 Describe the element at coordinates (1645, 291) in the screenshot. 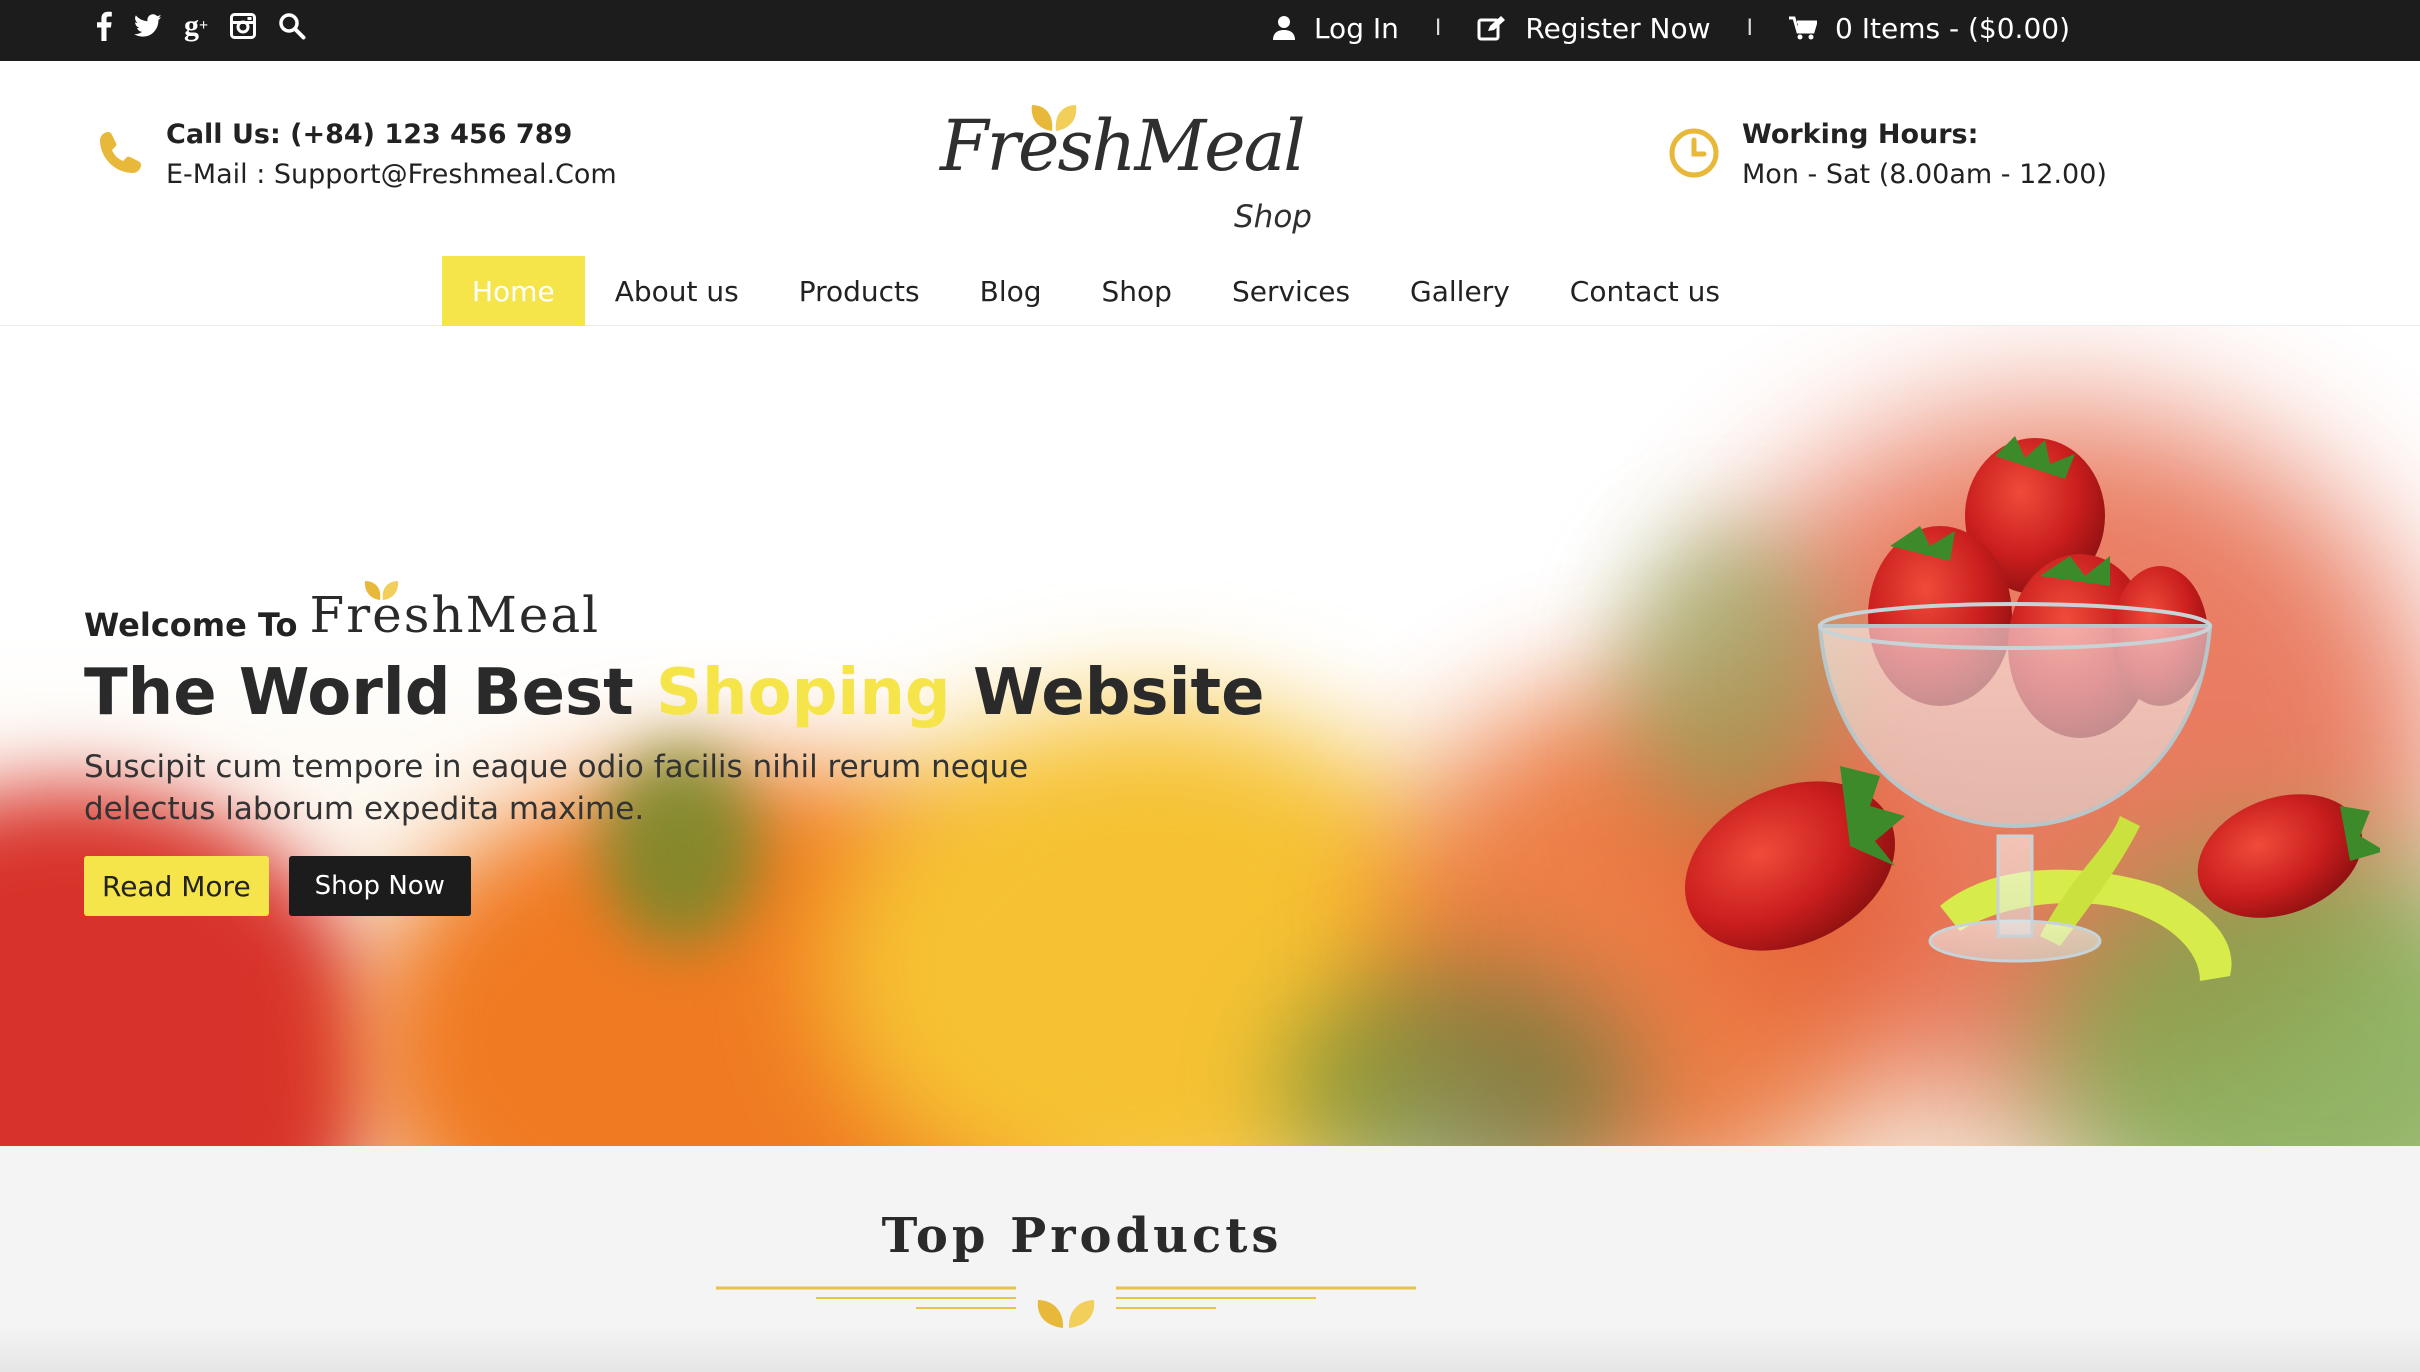

I see `nav-item-contact-us: Contact us` at that location.